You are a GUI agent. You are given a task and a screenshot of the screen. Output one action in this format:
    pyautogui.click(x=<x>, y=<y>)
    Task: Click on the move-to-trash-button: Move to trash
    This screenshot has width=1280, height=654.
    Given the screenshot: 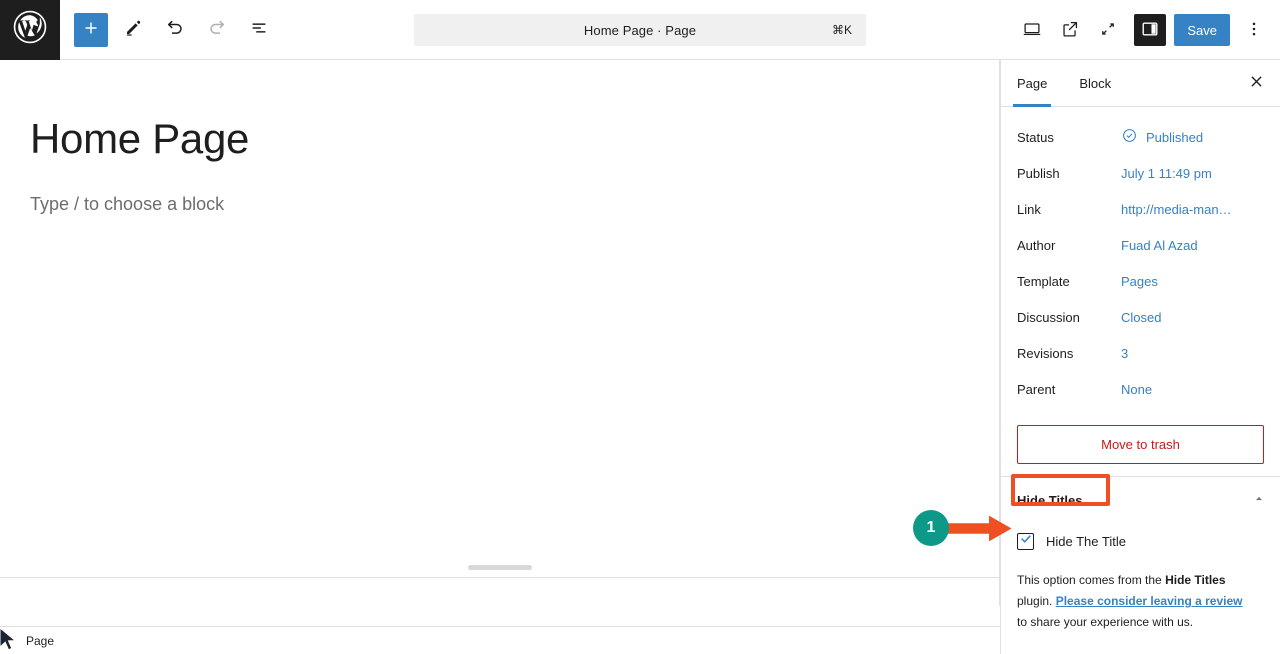 What is the action you would take?
    pyautogui.click(x=1140, y=444)
    